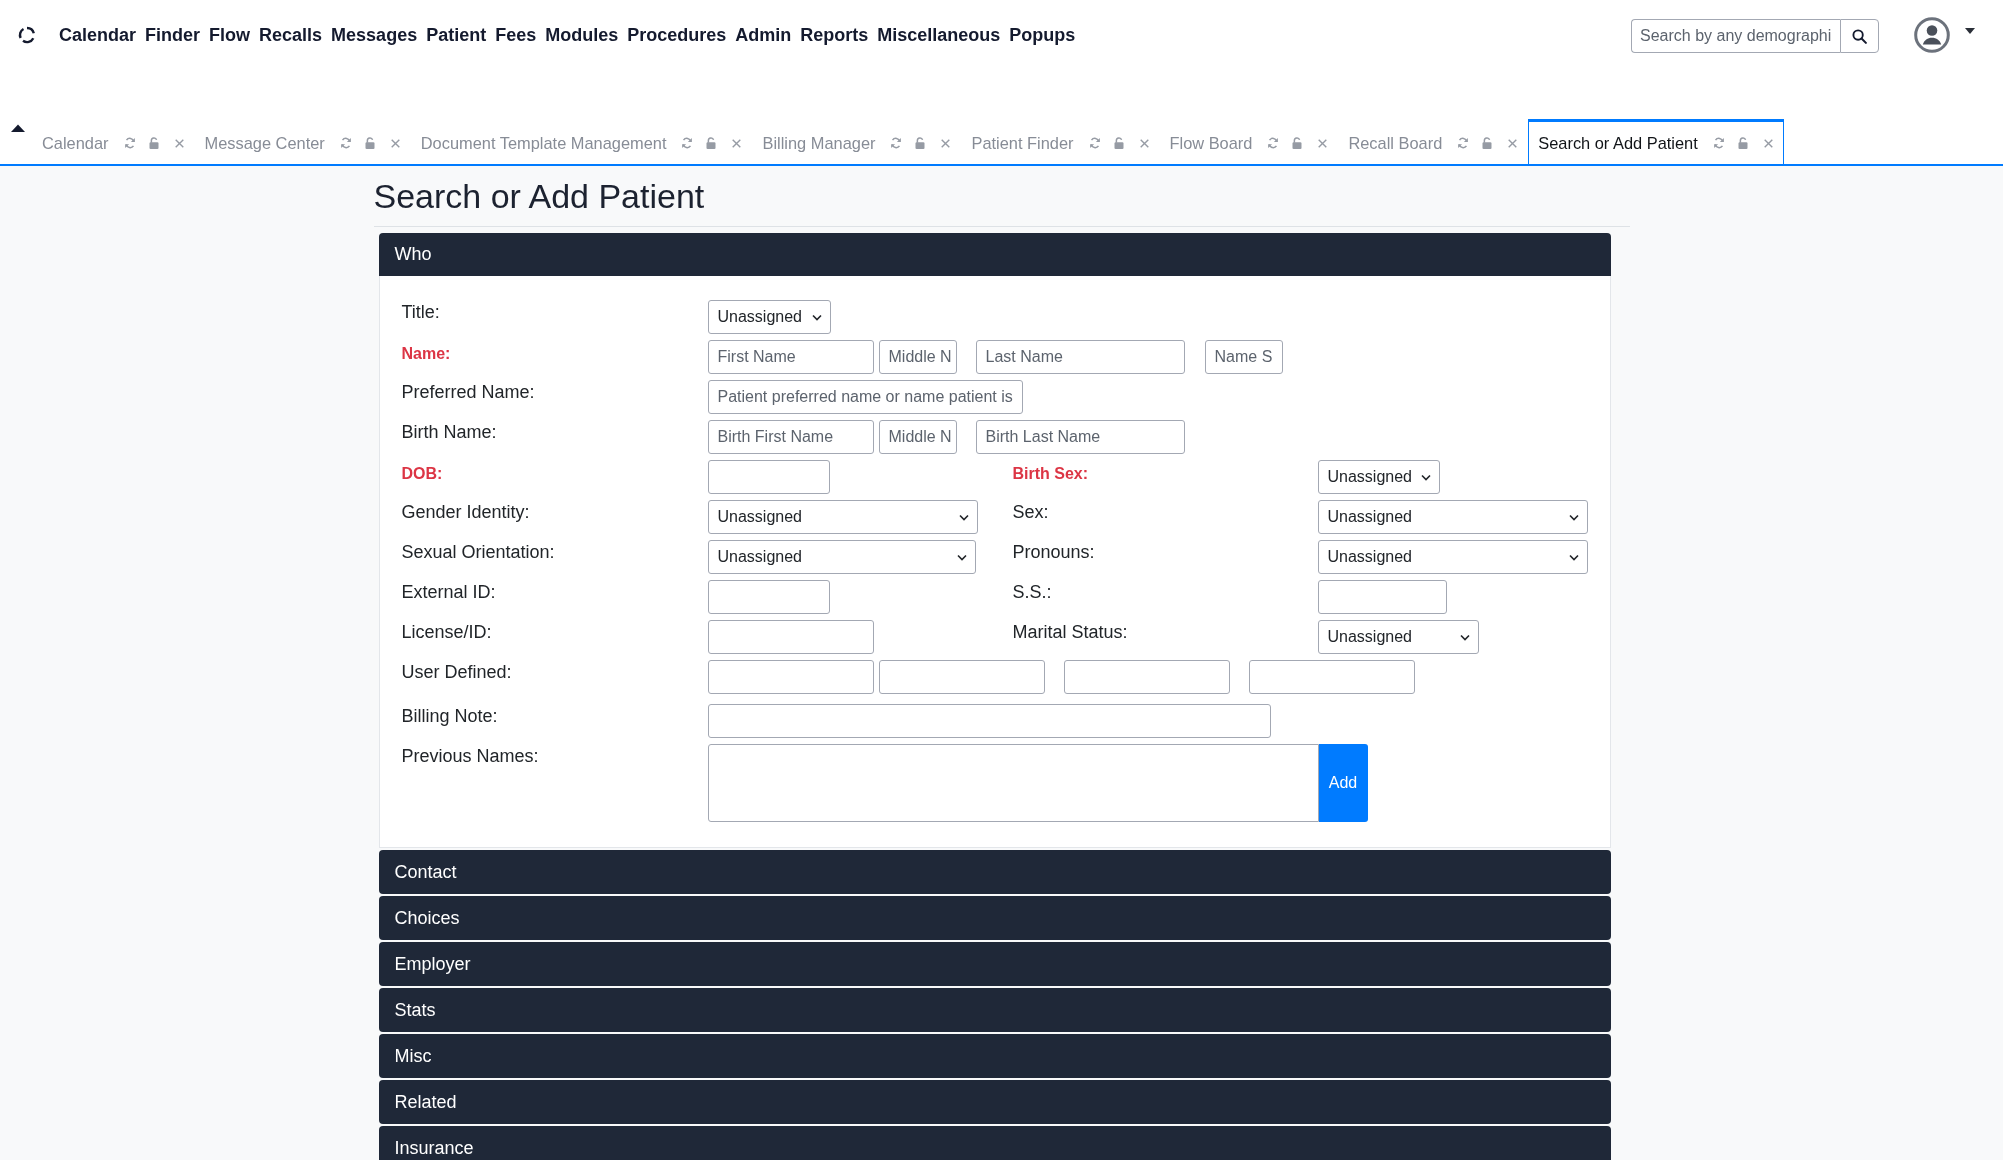 The height and width of the screenshot is (1160, 2003). Describe the element at coordinates (582, 35) in the screenshot. I see `nav-menu-item: Modules` at that location.